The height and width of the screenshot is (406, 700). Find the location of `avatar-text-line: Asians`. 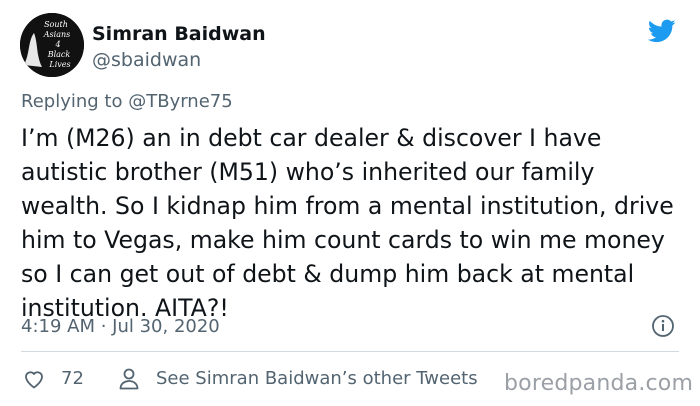

avatar-text-line: Asians is located at coordinates (56, 34).